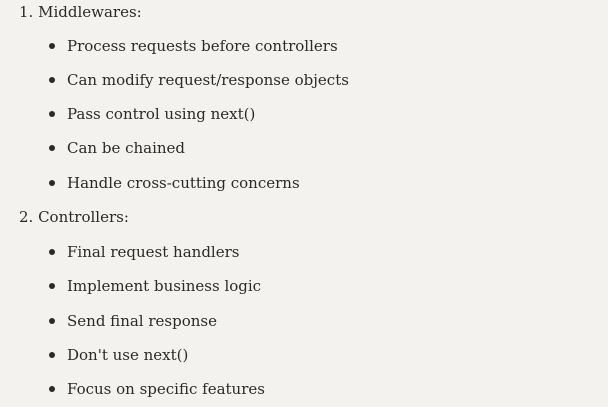  I want to click on list-item-text: Focus on specific features, so click(166, 389).